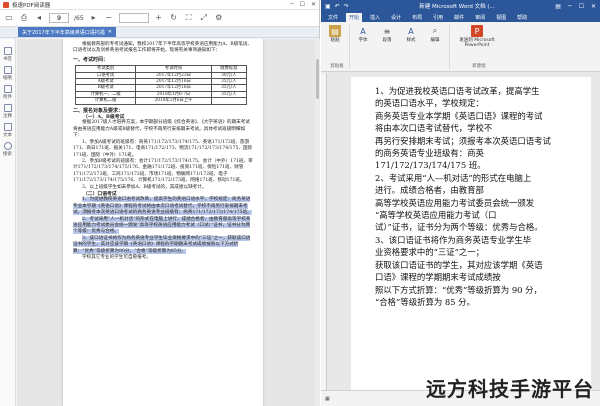 The width and height of the screenshot is (600, 406). What do you see at coordinates (31, 5) in the screenshot?
I see `pdf-window-title: 极速PDF阅读器` at bounding box center [31, 5].